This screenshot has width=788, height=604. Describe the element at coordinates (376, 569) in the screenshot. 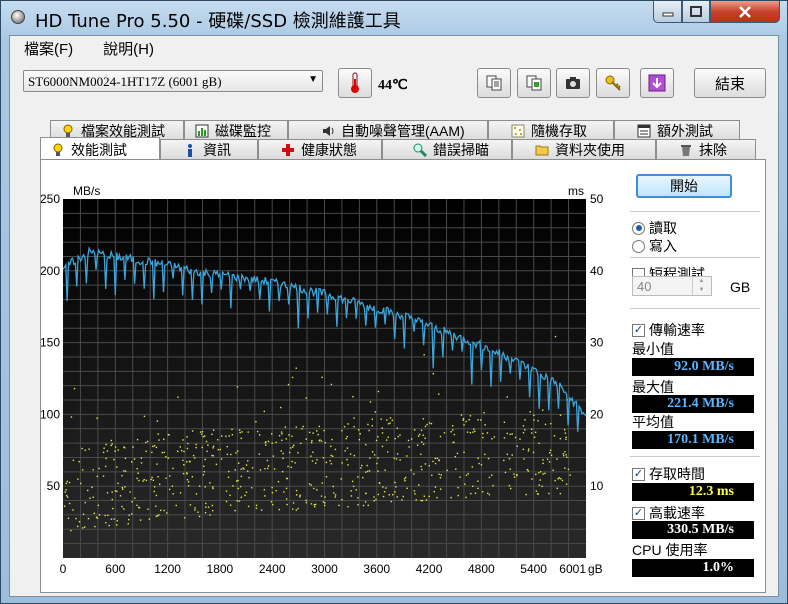

I see `x-tick-label: 3600` at that location.